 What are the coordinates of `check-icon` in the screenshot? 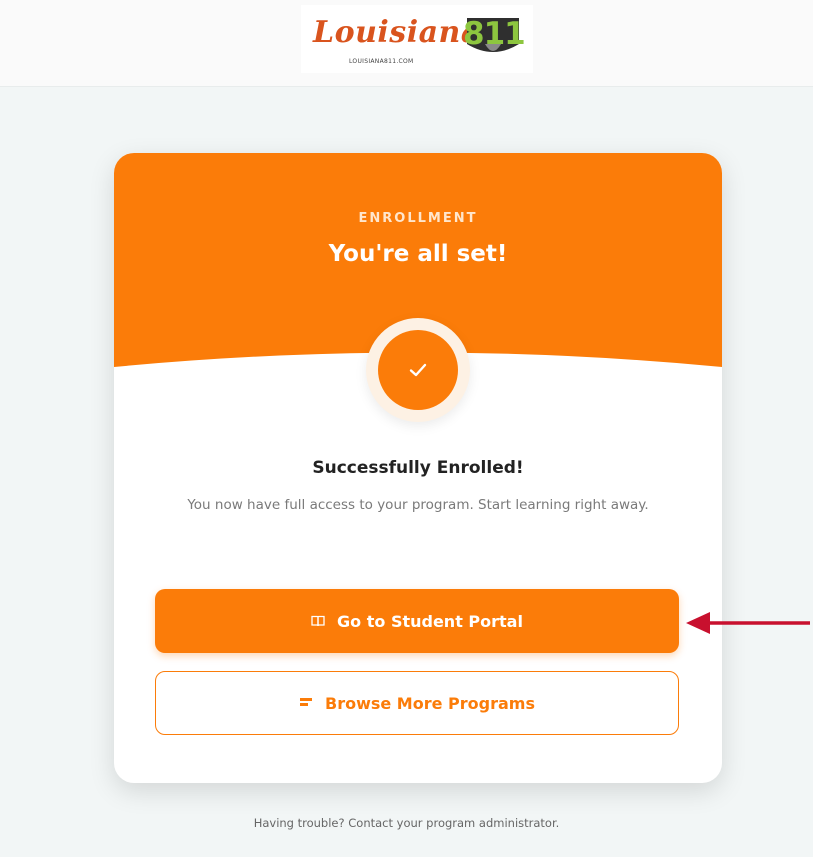 It's located at (418, 370).